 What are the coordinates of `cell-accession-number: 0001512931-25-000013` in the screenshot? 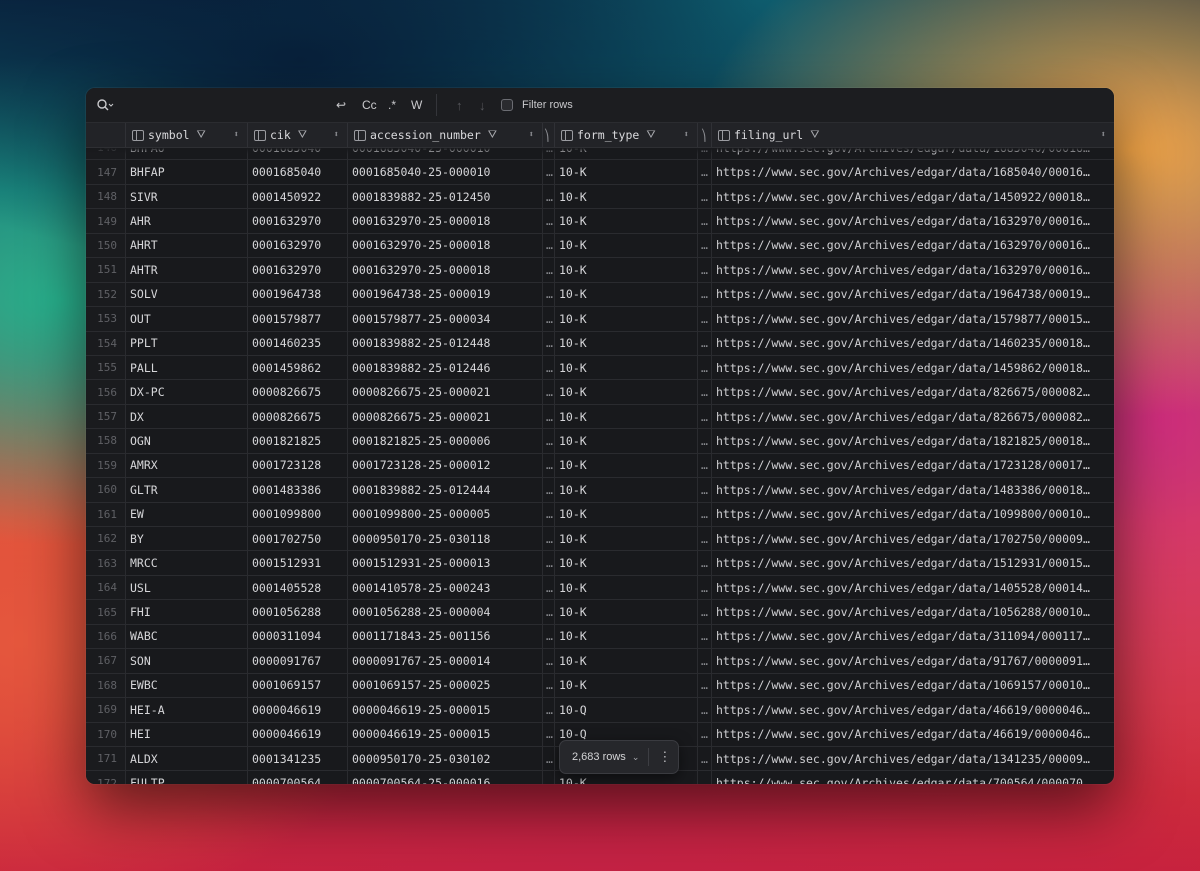 It's located at (445, 563).